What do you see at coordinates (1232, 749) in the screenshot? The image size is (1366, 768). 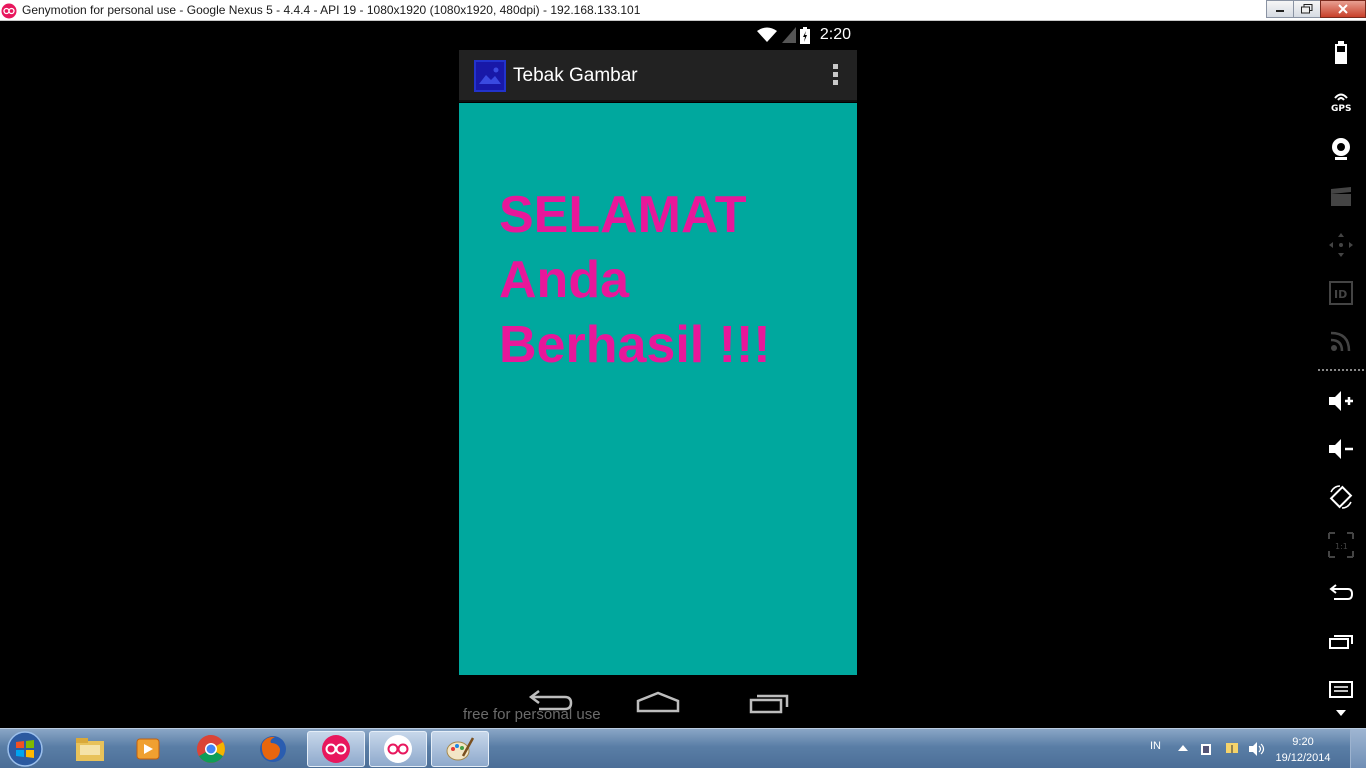 I see `action-center-flag-icon` at bounding box center [1232, 749].